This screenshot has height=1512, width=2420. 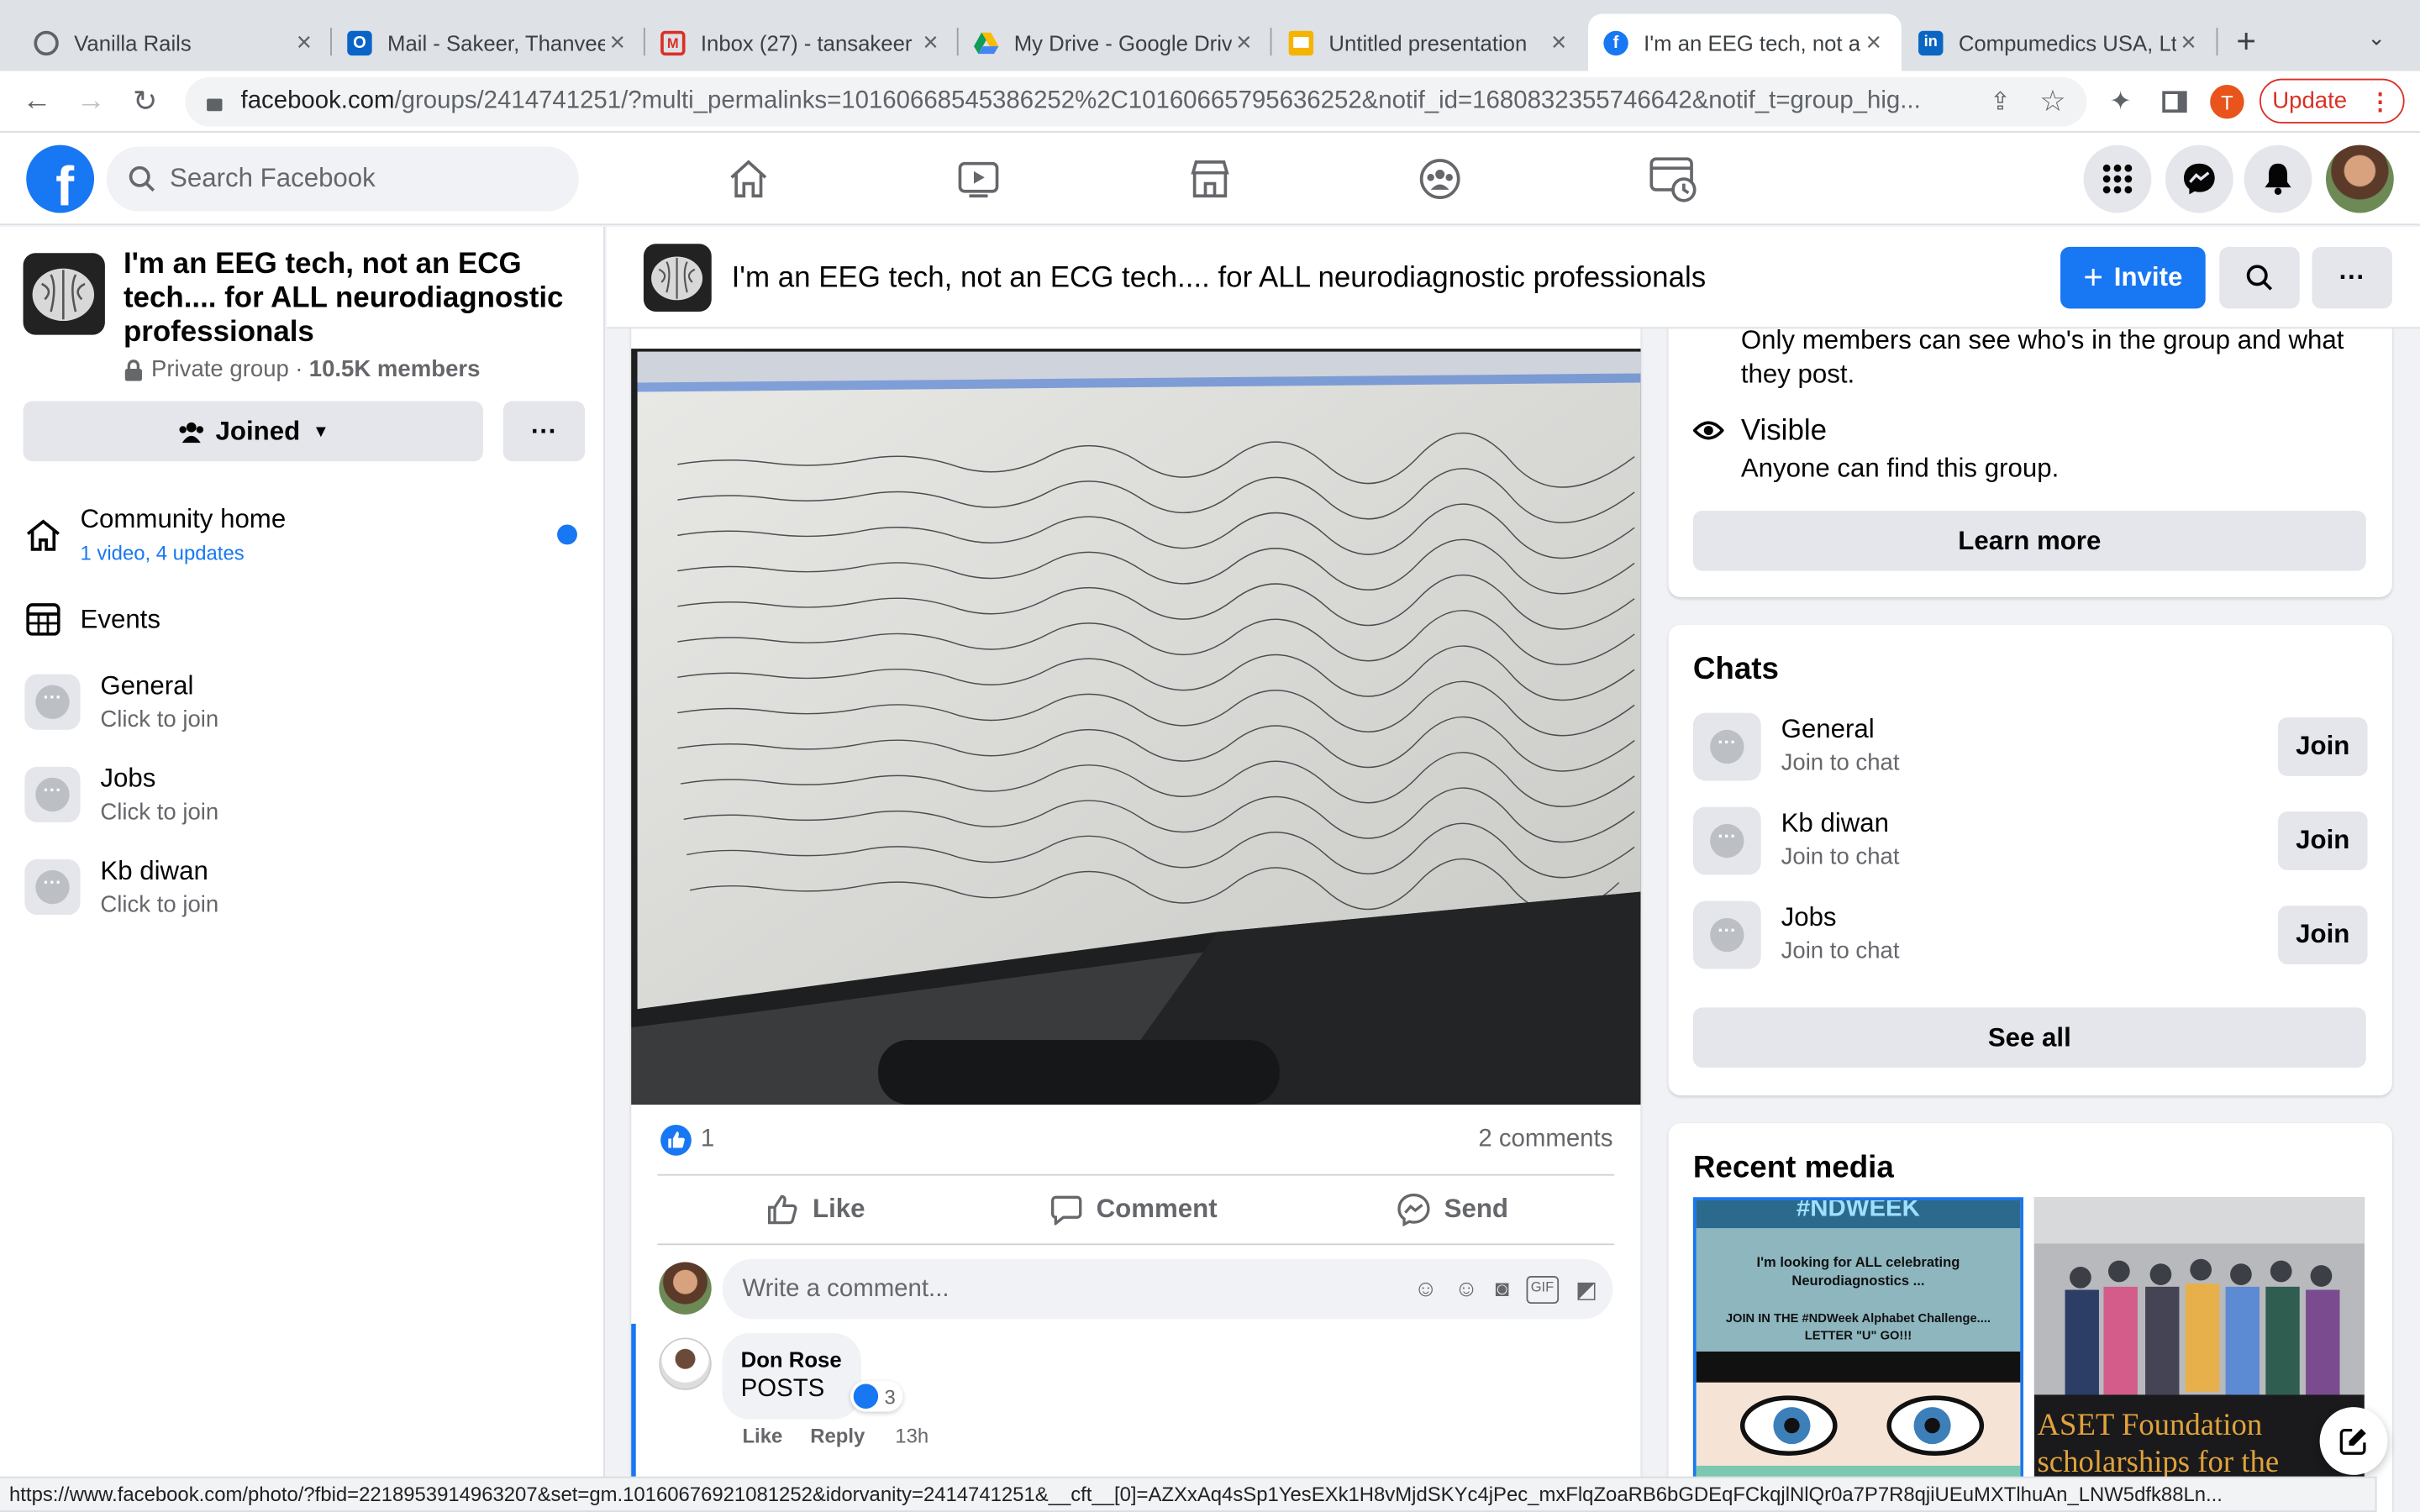 What do you see at coordinates (2030, 746) in the screenshot?
I see `chat-row-general: General Join to chat Join` at bounding box center [2030, 746].